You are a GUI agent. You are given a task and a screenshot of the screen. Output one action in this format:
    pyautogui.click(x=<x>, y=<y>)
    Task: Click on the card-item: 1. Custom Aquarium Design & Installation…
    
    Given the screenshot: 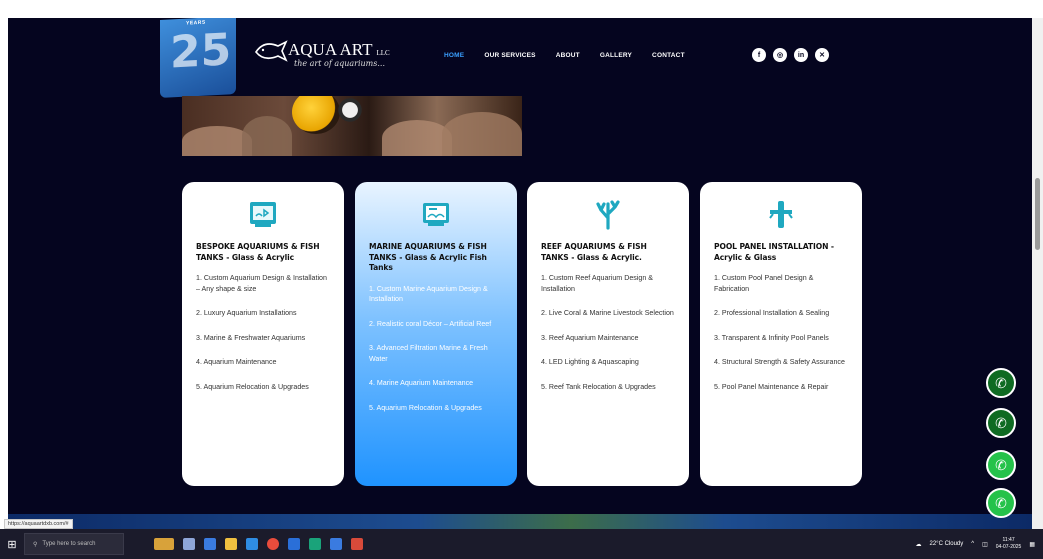 What is the action you would take?
    pyautogui.click(x=261, y=283)
    